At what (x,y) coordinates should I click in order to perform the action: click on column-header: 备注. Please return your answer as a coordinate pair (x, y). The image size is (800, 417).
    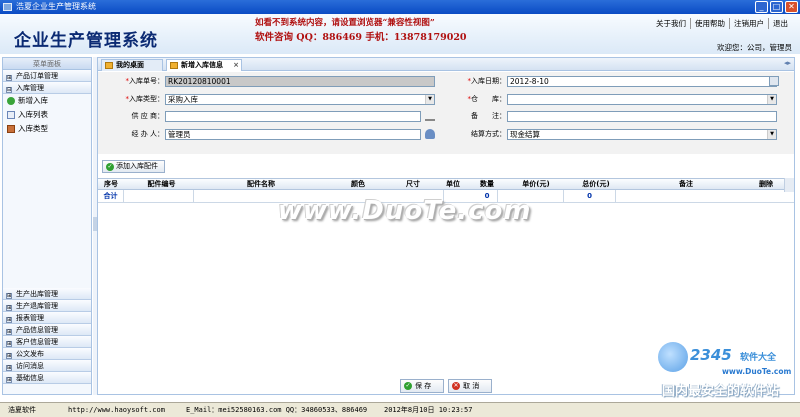
    Looking at the image, I should click on (686, 184).